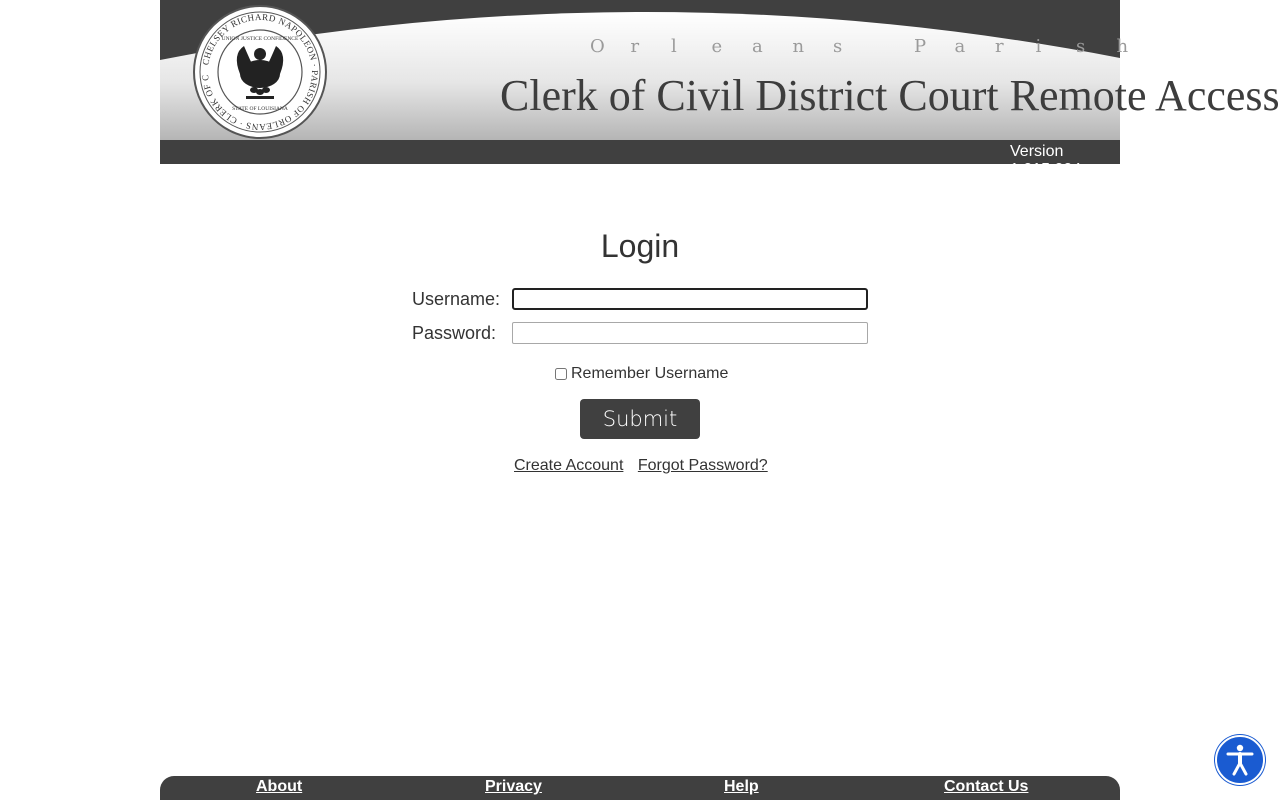  Describe the element at coordinates (513, 787) in the screenshot. I see `footer-privacy-link: Privacy` at that location.